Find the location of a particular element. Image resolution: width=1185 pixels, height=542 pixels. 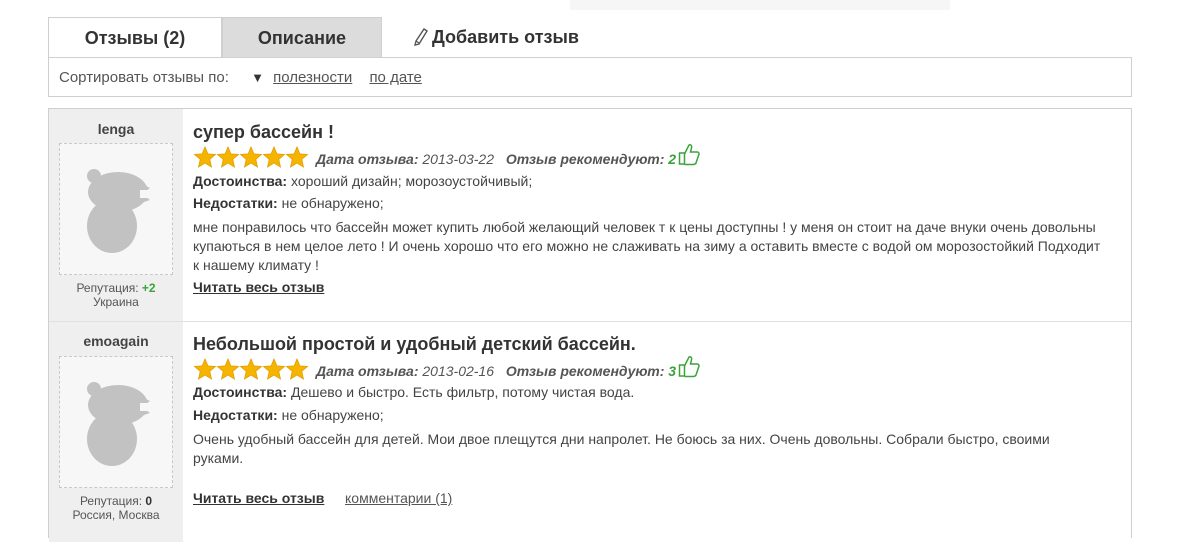

review-author-panel: lenga Репутация: +2 Украина is located at coordinates (116, 215).